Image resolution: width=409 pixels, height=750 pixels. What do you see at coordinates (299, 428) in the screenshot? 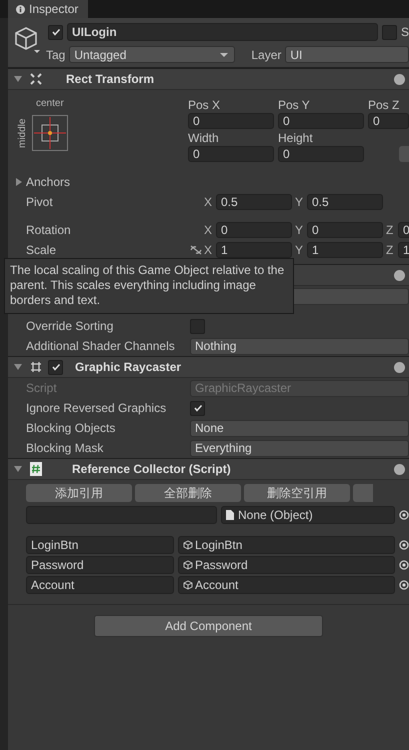
I see `dropdown: None` at bounding box center [299, 428].